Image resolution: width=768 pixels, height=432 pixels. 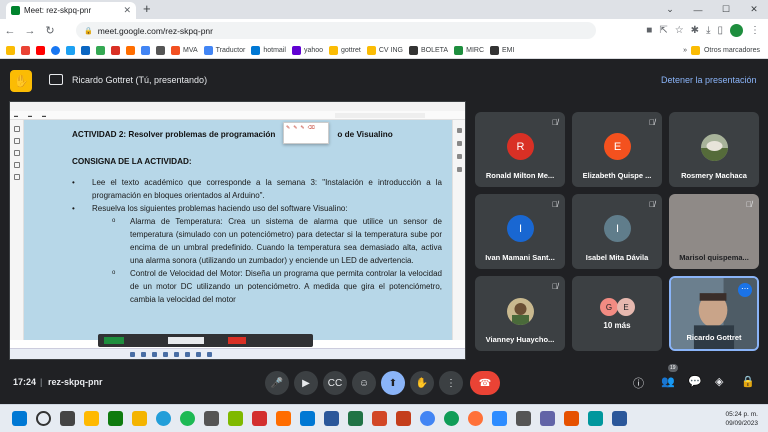 I want to click on menu-icon: ⋮, so click(x=755, y=30).